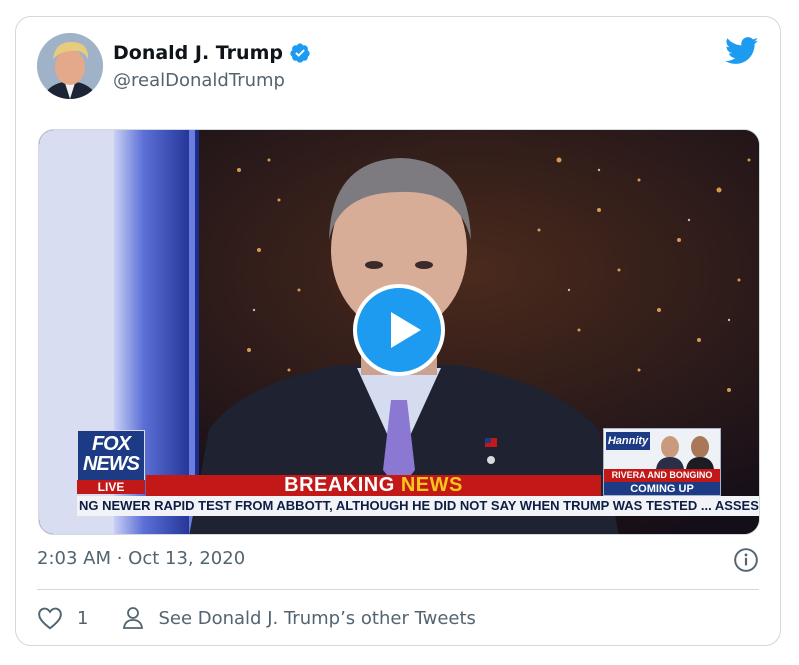  Describe the element at coordinates (83, 618) in the screenshot. I see `like-count: 1` at that location.